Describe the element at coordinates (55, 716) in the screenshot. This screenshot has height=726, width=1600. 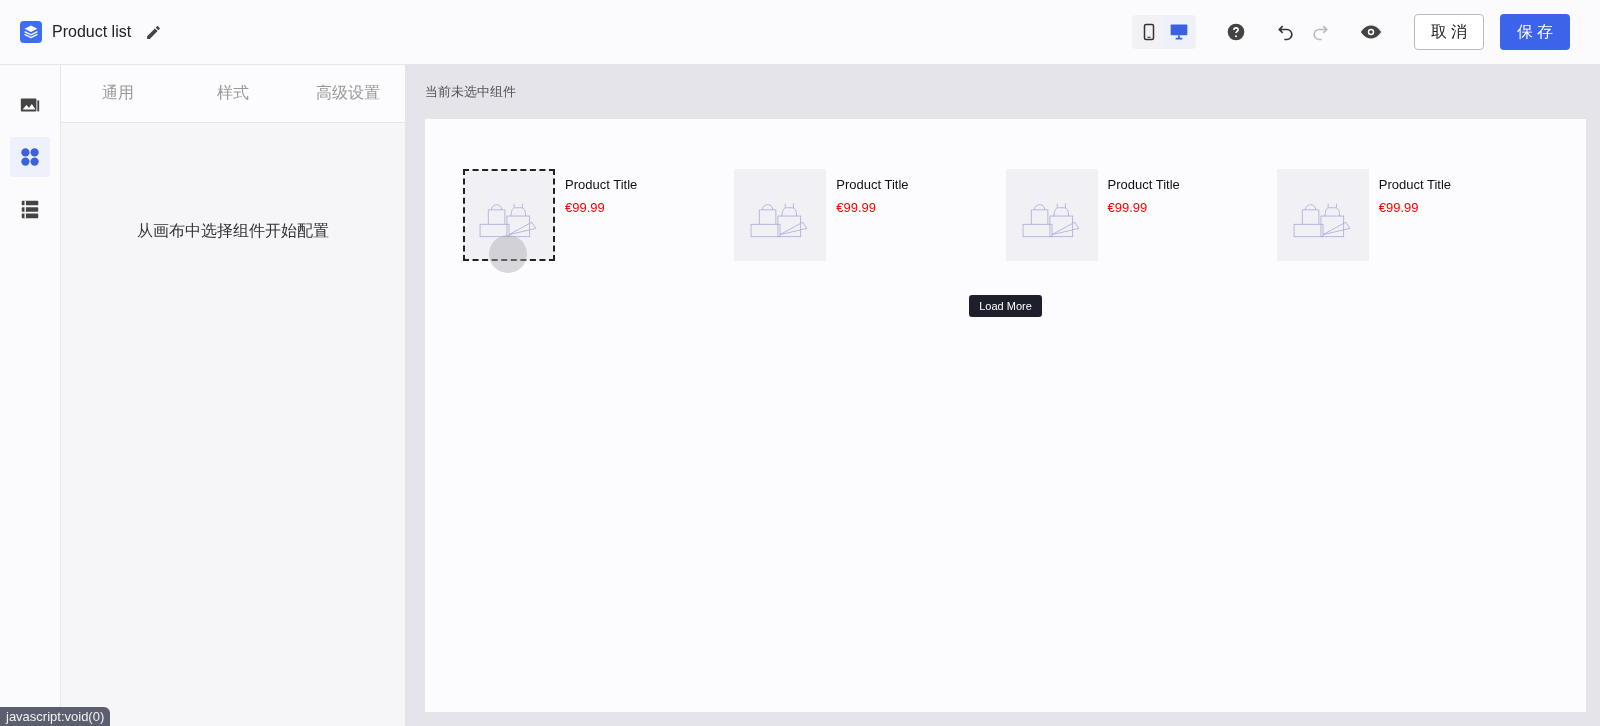
I see `status-bar-url: javascript:void(0)` at that location.